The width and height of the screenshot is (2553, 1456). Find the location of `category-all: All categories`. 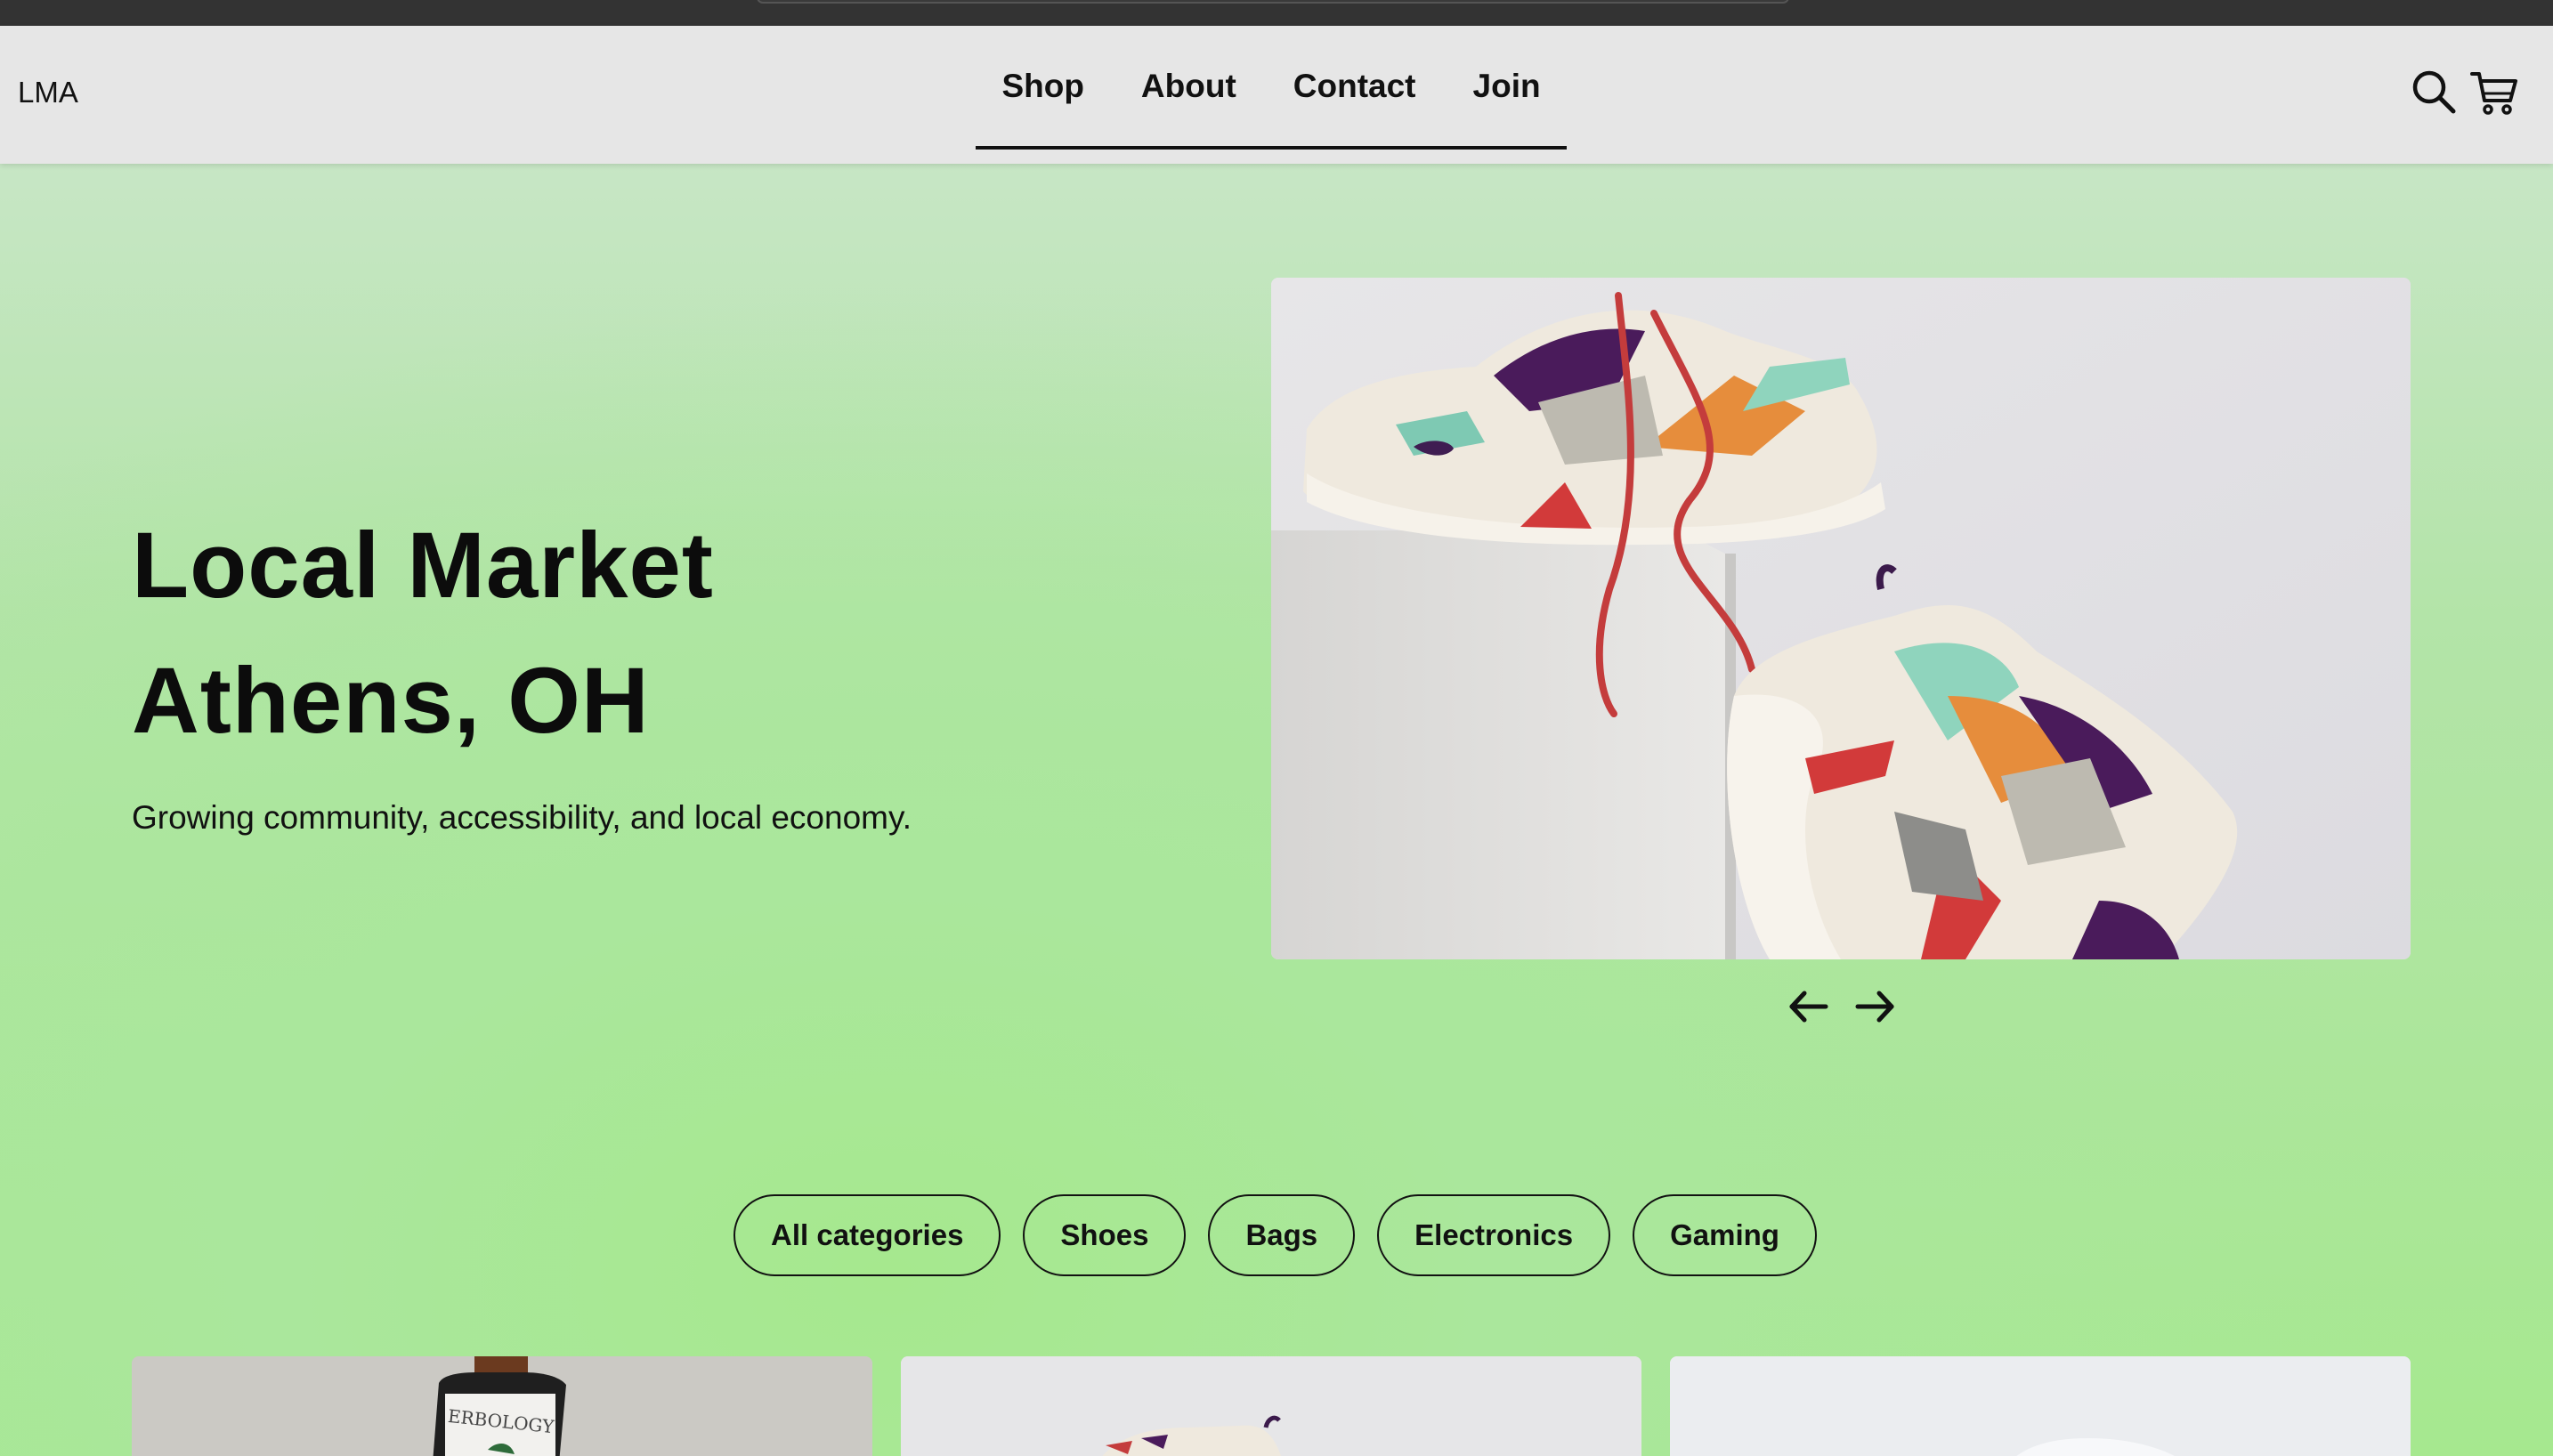

category-all: All categories is located at coordinates (867, 1235).